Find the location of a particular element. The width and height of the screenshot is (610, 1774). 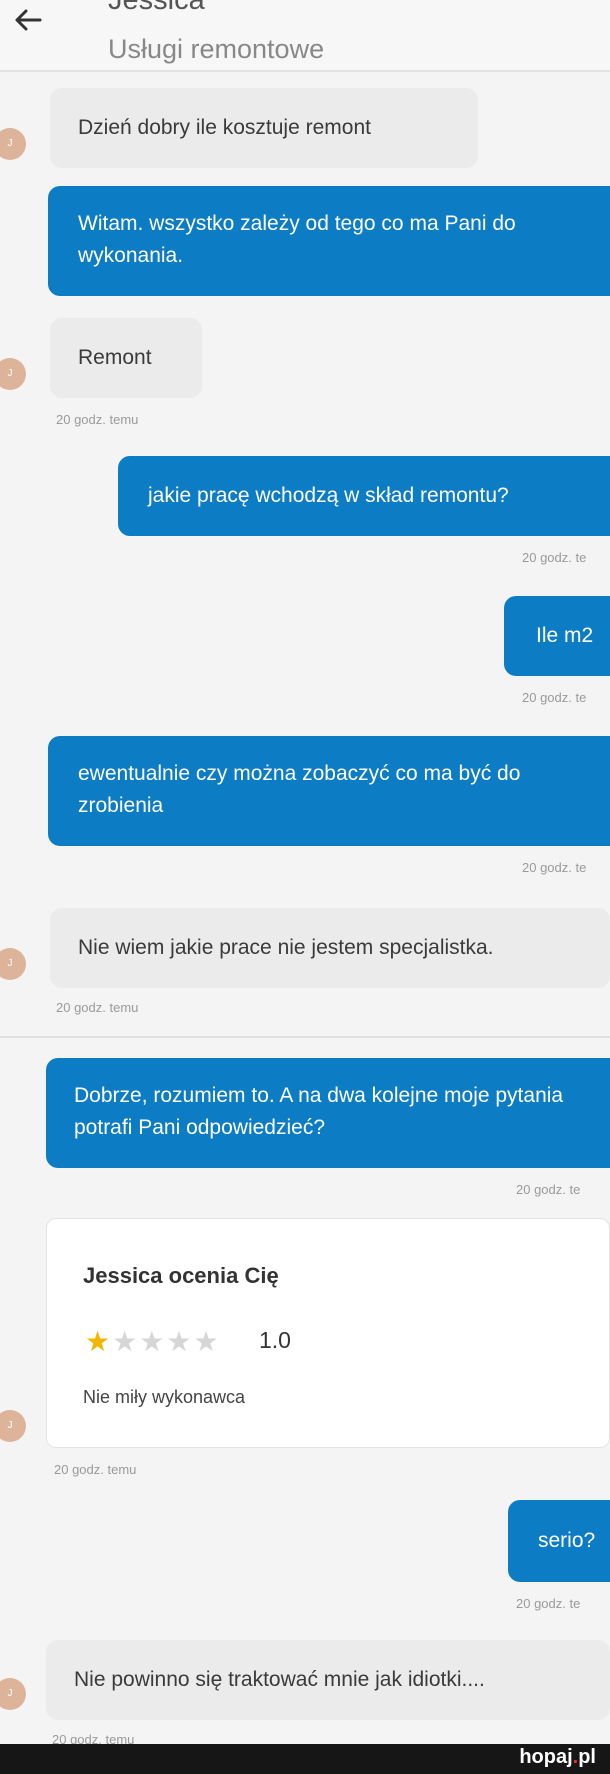

message-incoming: Remont is located at coordinates (126, 358).